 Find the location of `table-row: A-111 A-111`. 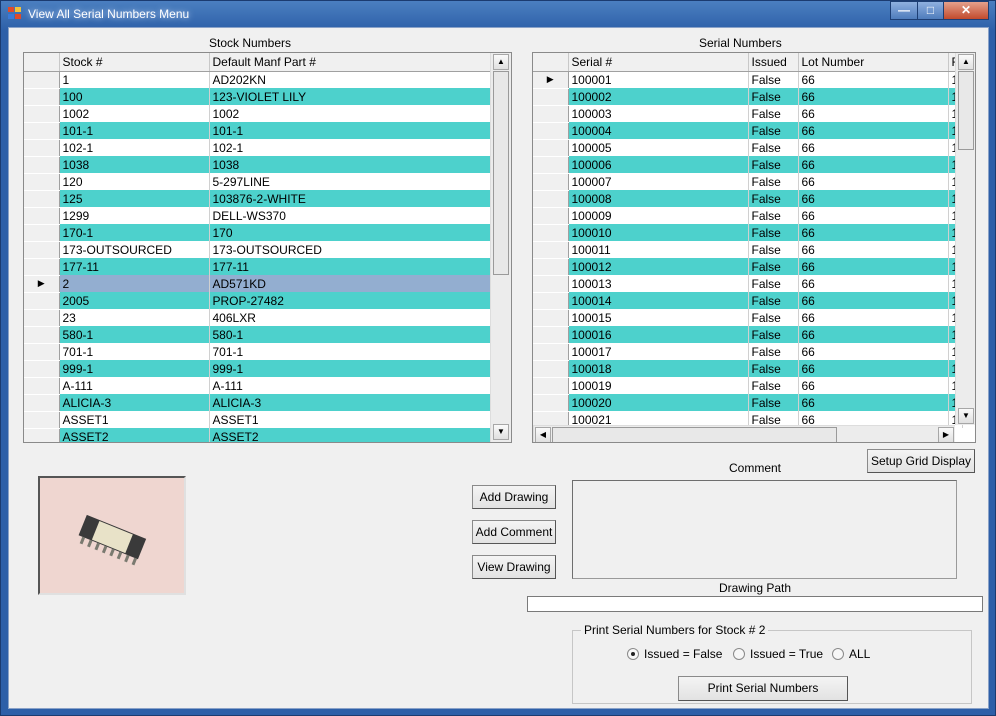

table-row: A-111 A-111 is located at coordinates (257, 386).